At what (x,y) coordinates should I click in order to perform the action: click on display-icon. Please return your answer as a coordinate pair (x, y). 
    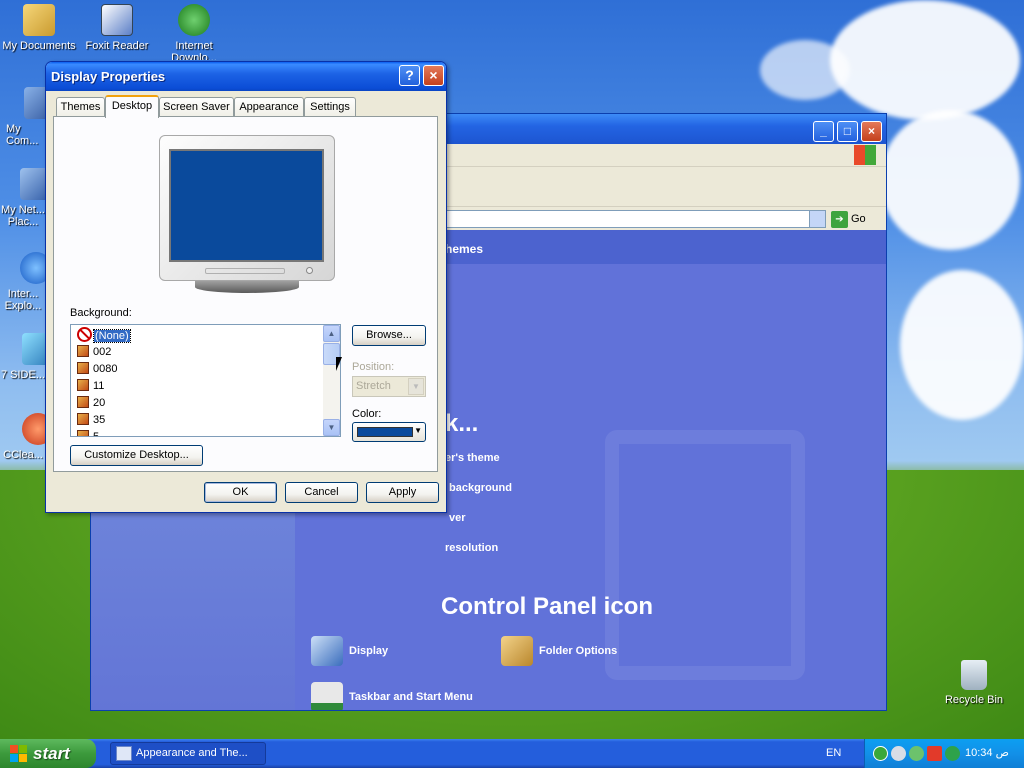
    Looking at the image, I should click on (327, 651).